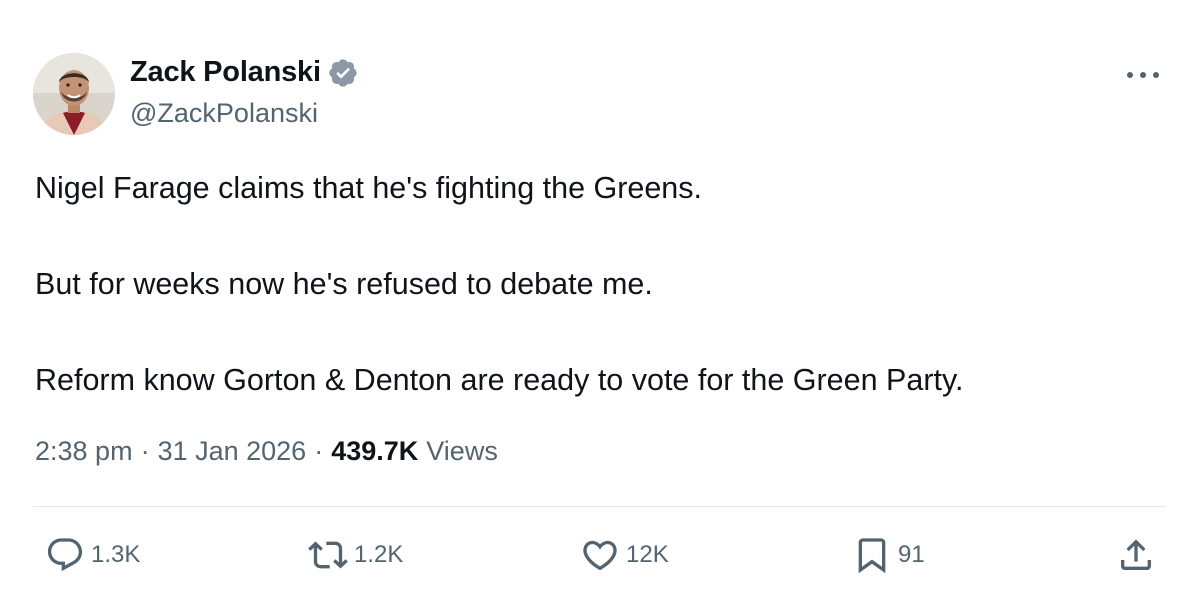 The width and height of the screenshot is (1199, 606). I want to click on verified-badge-icon, so click(343, 73).